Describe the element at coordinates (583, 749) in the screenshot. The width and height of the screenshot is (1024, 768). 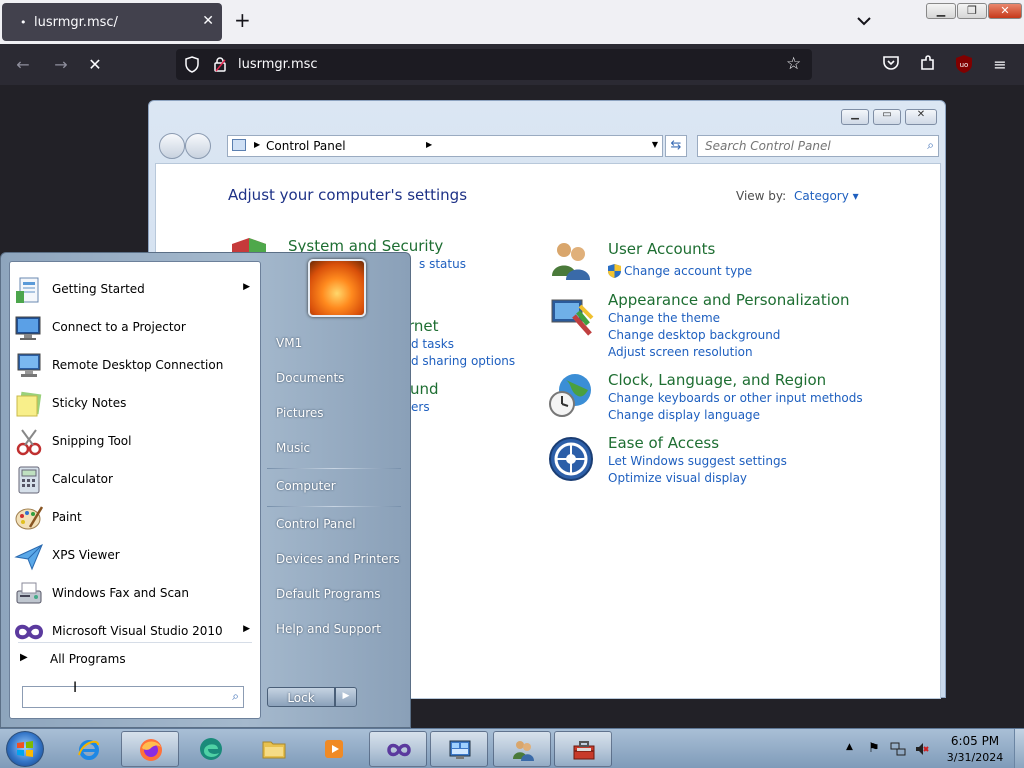
I see `taskbar-toolbox` at that location.